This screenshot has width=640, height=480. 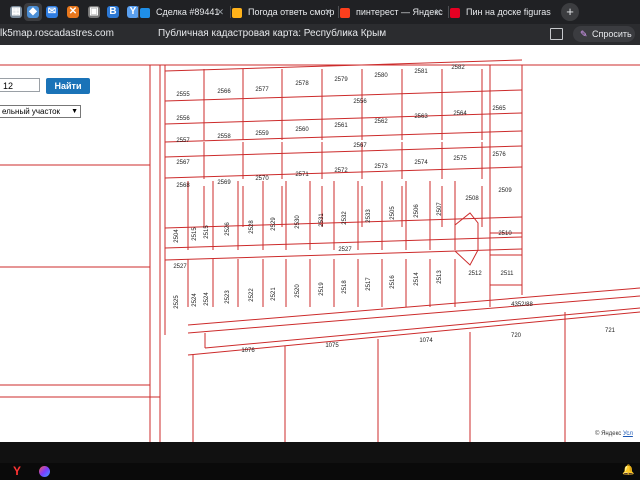 I want to click on parcel-number-label: 2521, so click(x=274, y=294).